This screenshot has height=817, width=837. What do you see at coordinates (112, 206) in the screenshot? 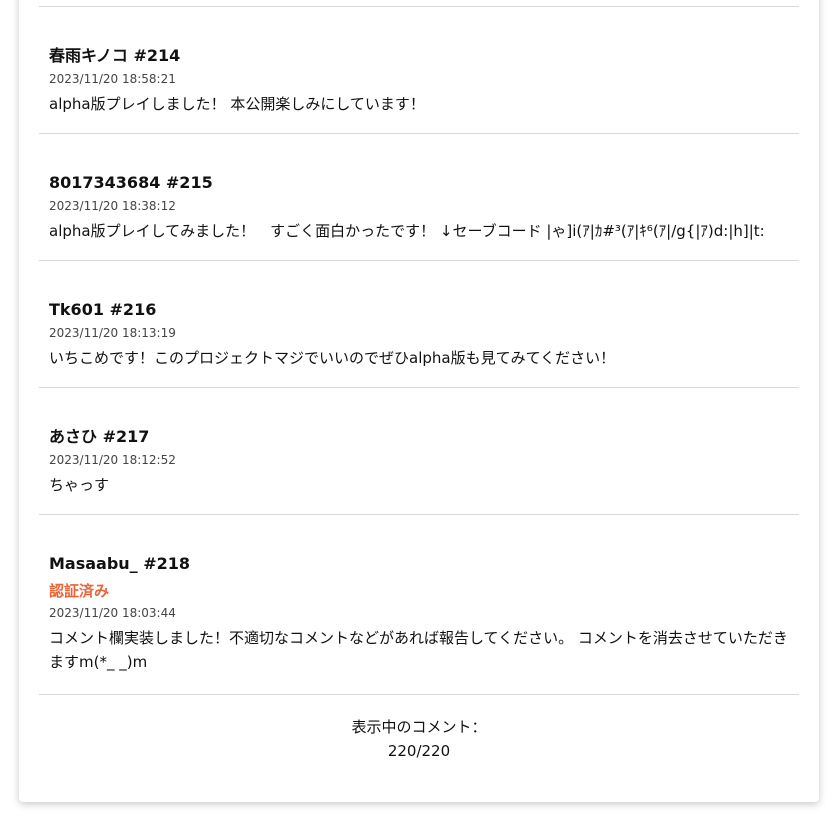
I see `comment-date: 2023/11/20 18:38:12` at bounding box center [112, 206].